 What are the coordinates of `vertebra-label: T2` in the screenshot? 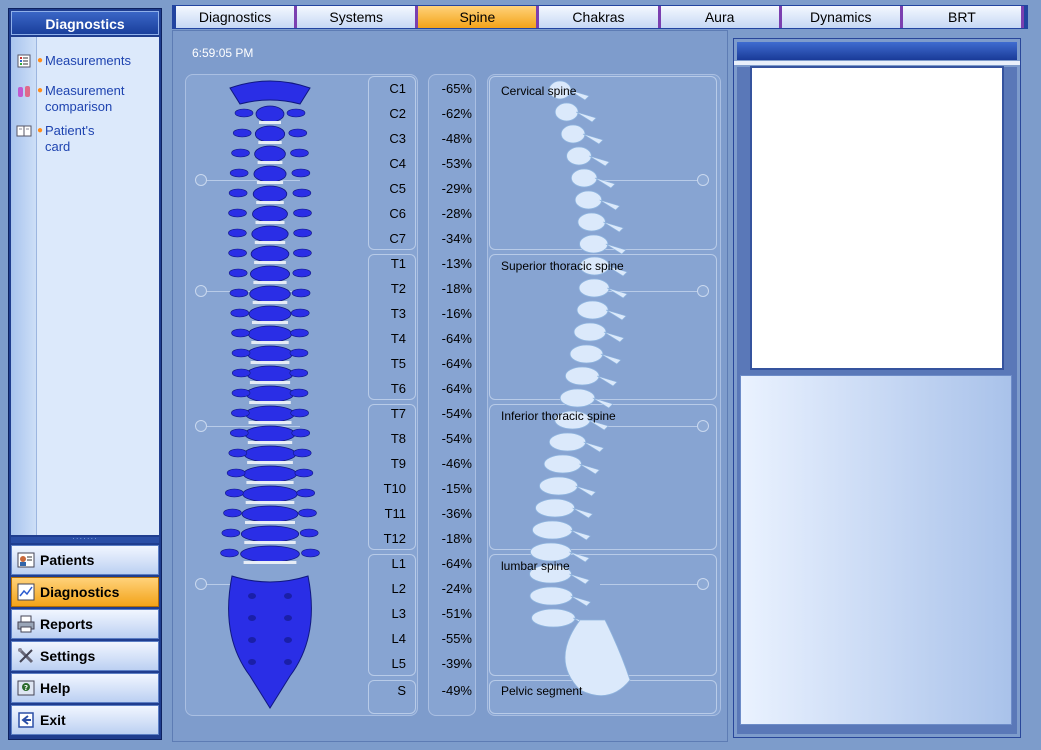 It's located at (383, 288).